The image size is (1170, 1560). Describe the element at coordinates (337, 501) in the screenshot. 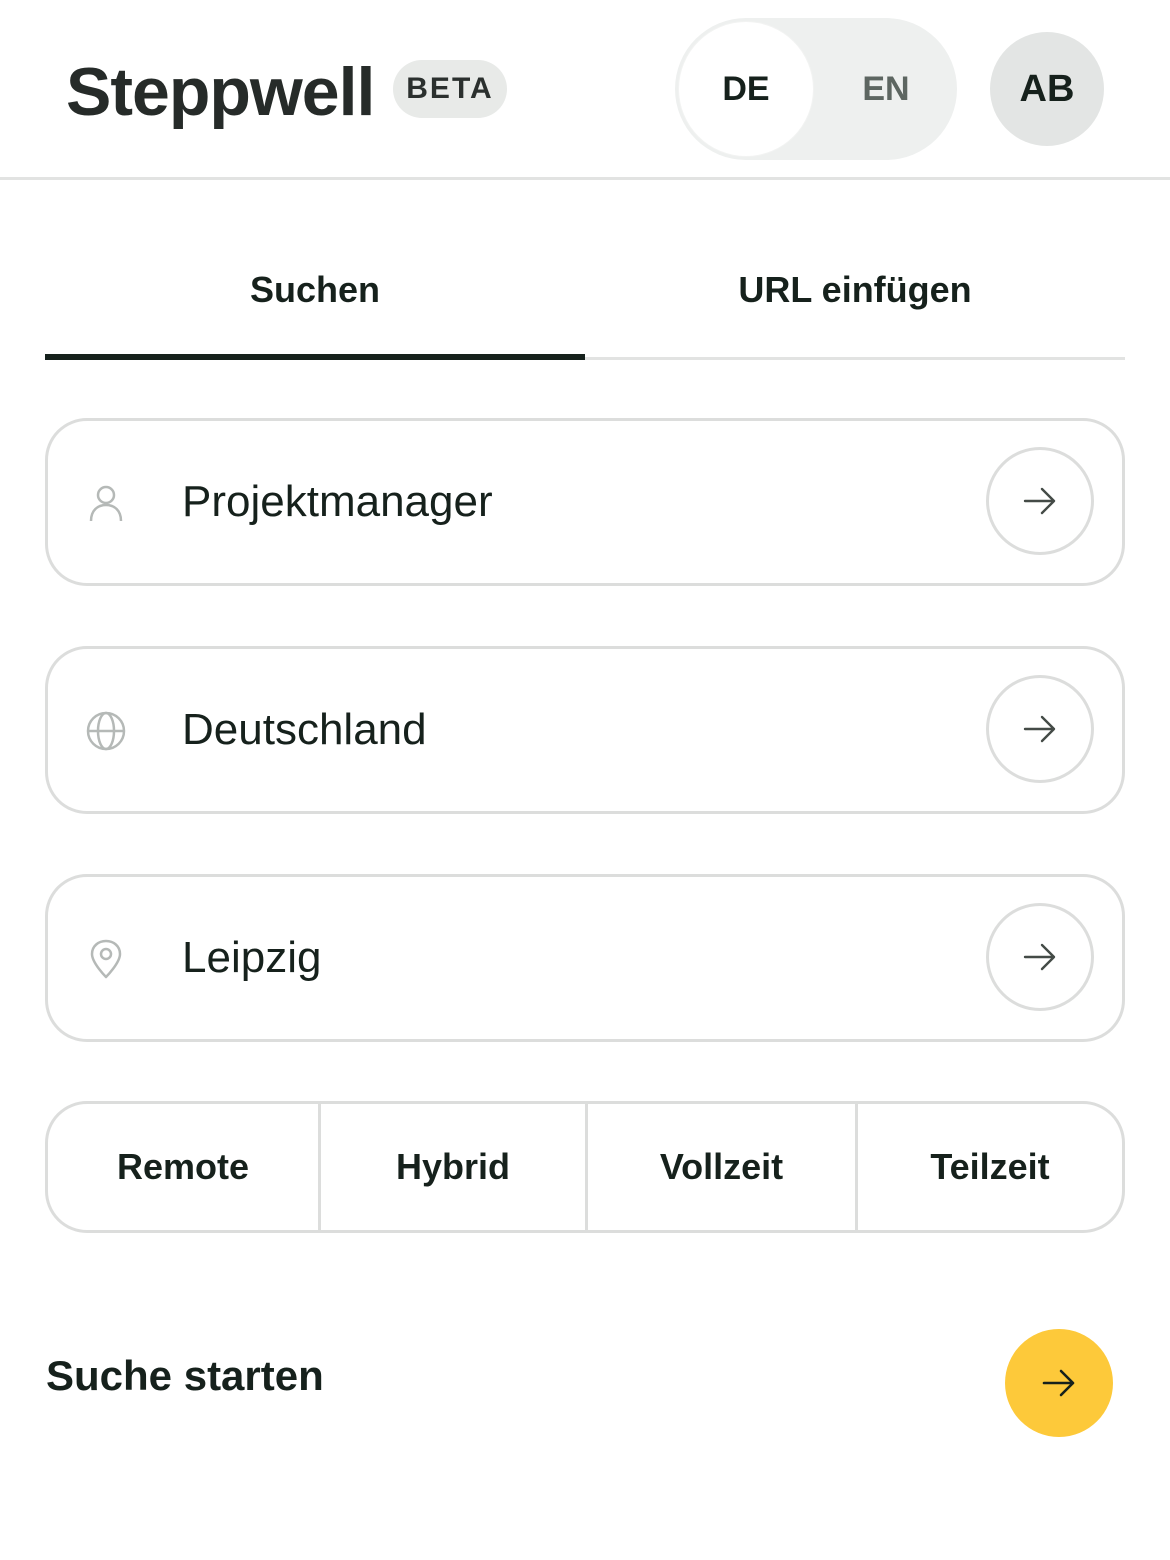

I see `job-title-value: Projektmanager` at that location.